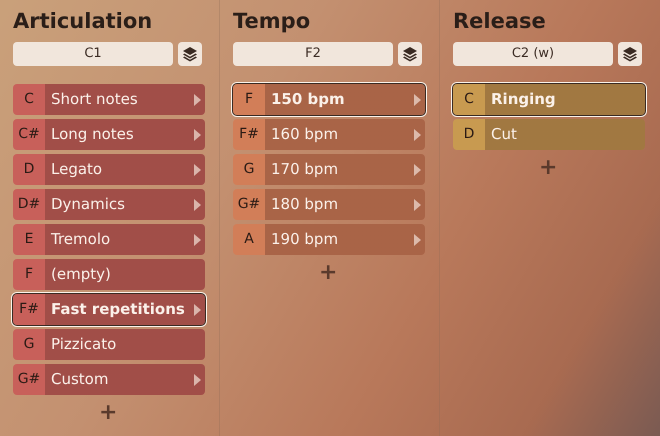 Image resolution: width=660 pixels, height=436 pixels. I want to click on key-field: C1, so click(93, 54).